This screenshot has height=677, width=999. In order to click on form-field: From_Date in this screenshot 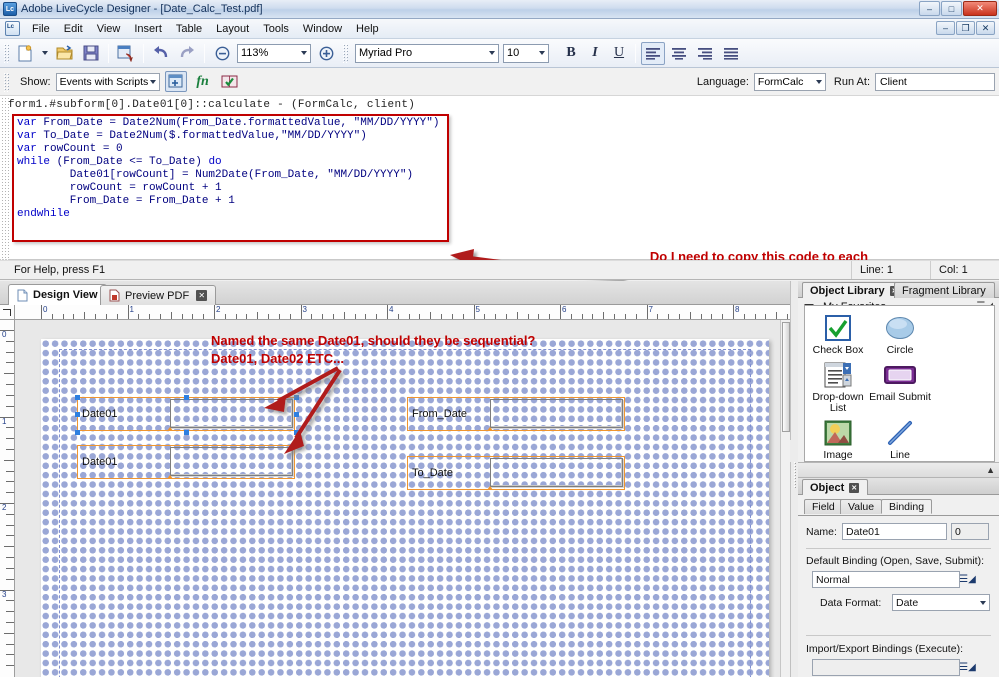, I will do `click(516, 414)`.